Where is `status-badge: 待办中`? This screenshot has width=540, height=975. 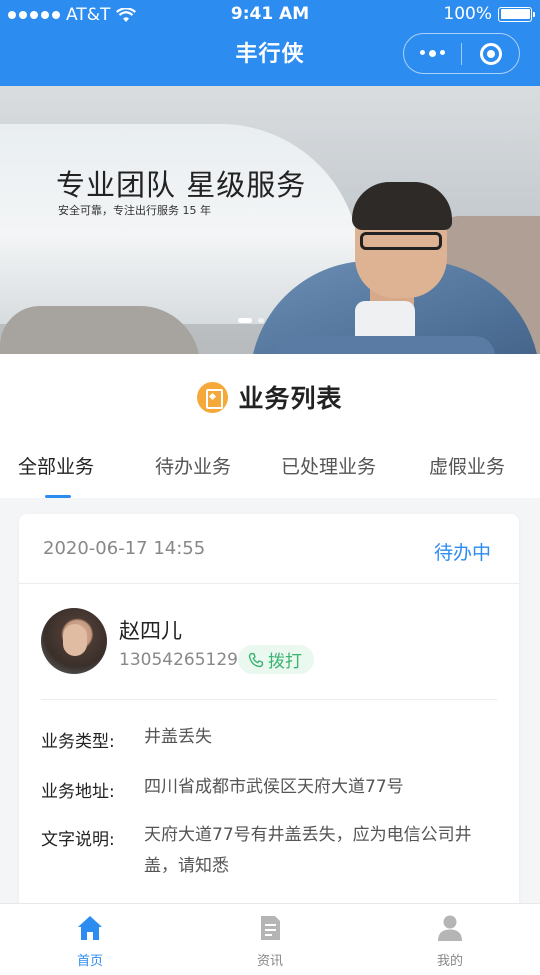 status-badge: 待办中 is located at coordinates (462, 553).